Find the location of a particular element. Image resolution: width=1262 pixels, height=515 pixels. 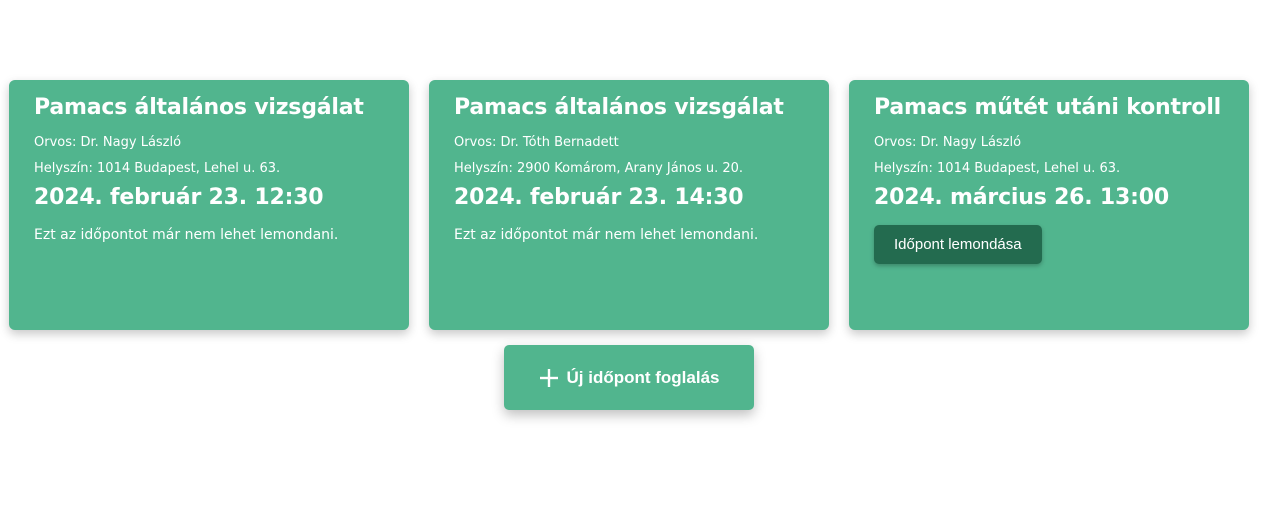

appointment-title: Pamacs műtét utáni kontroll is located at coordinates (1048, 107).